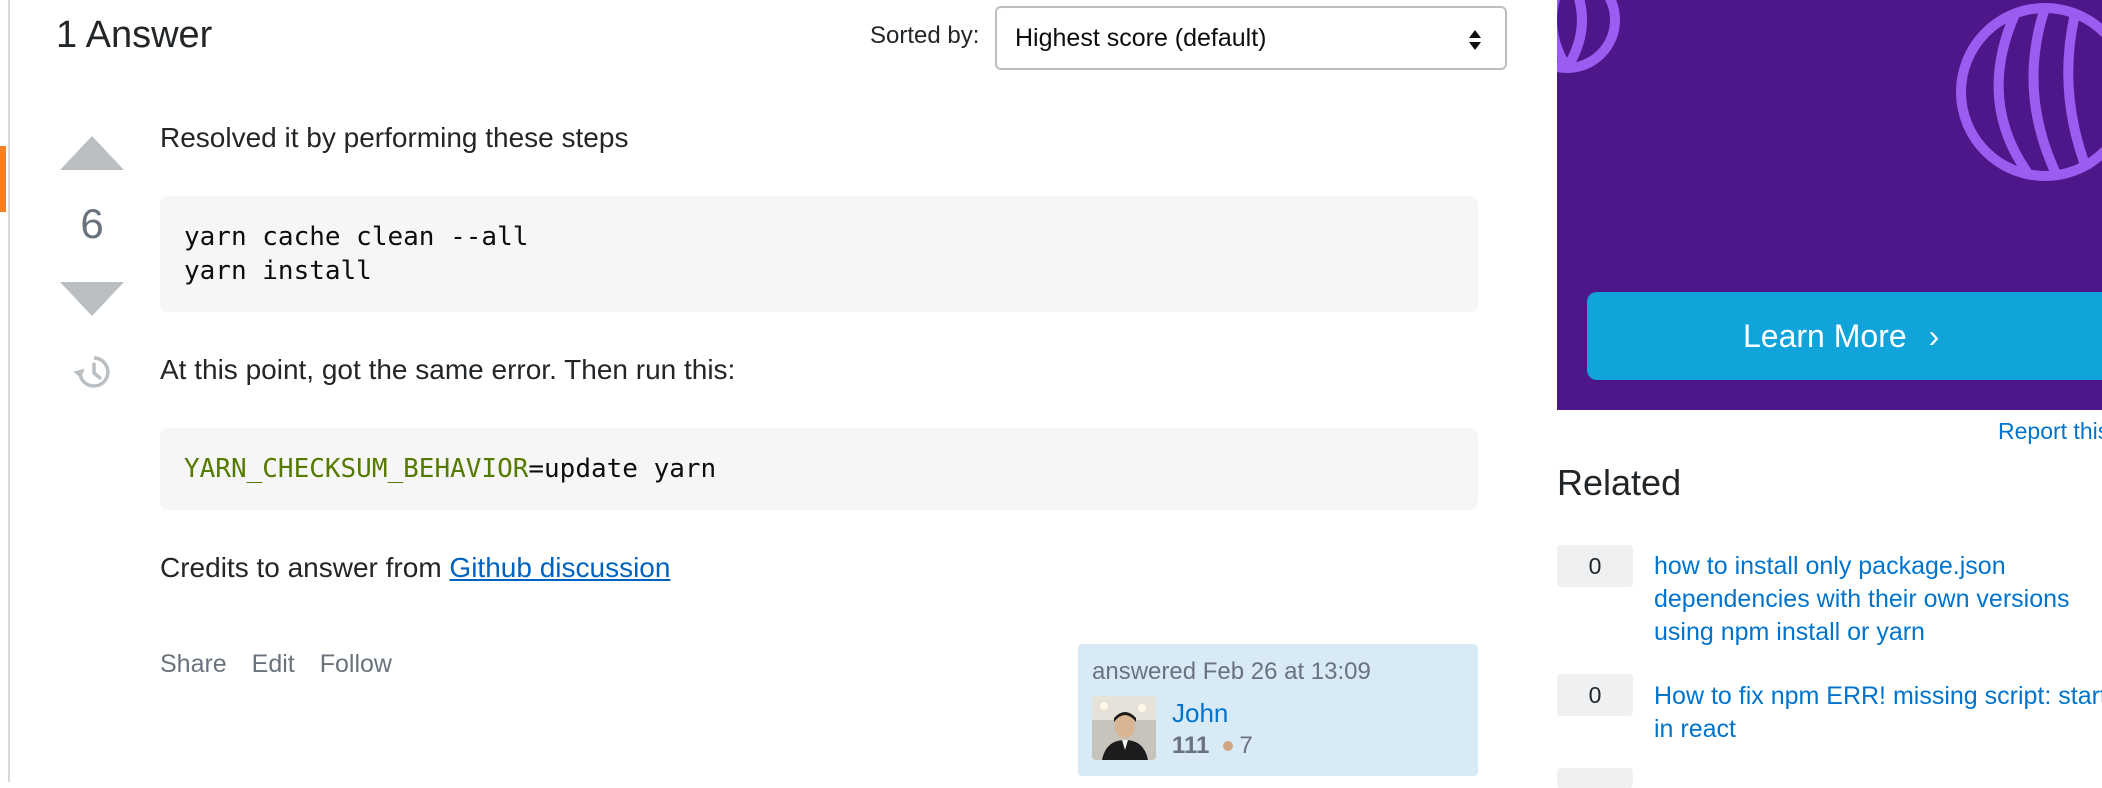 This screenshot has width=2102, height=788. Describe the element at coordinates (559, 567) in the screenshot. I see `github-discussion-link: Github discussion` at that location.